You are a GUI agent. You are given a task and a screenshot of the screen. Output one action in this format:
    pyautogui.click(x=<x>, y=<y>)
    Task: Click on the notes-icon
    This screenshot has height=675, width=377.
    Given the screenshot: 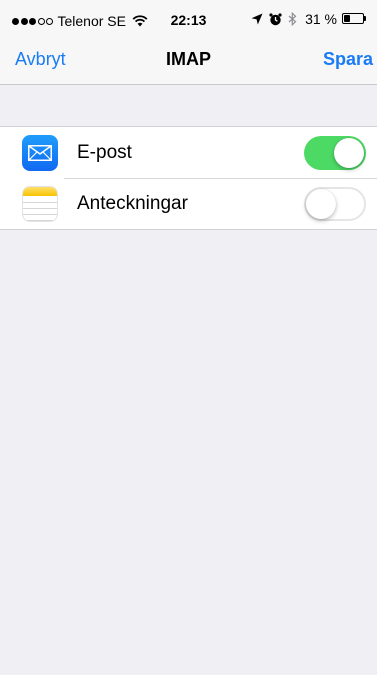 What is the action you would take?
    pyautogui.click(x=40, y=203)
    